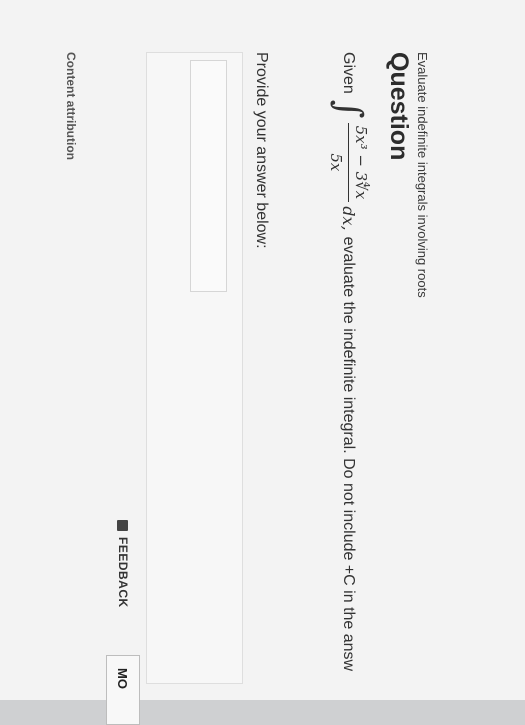 The width and height of the screenshot is (525, 725). I want to click on integral-expression: ∫ 5x³ − 3∜x 5x dx,, so click(348, 165).